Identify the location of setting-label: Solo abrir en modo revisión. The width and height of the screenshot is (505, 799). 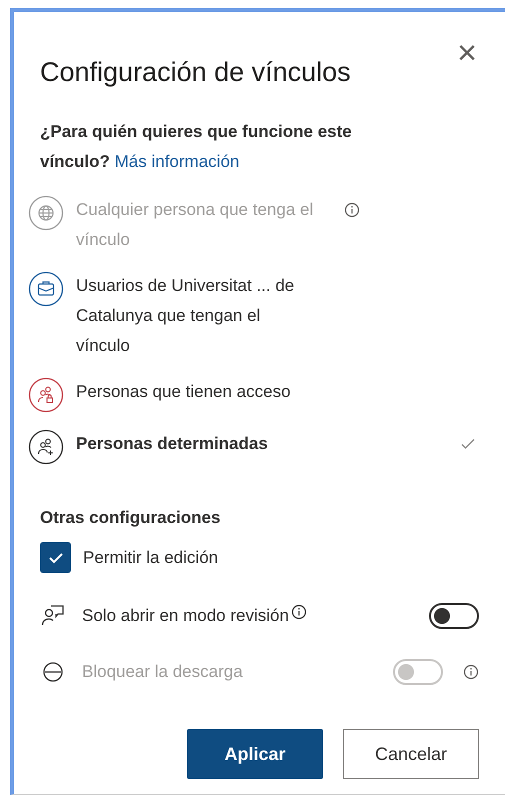
(185, 616).